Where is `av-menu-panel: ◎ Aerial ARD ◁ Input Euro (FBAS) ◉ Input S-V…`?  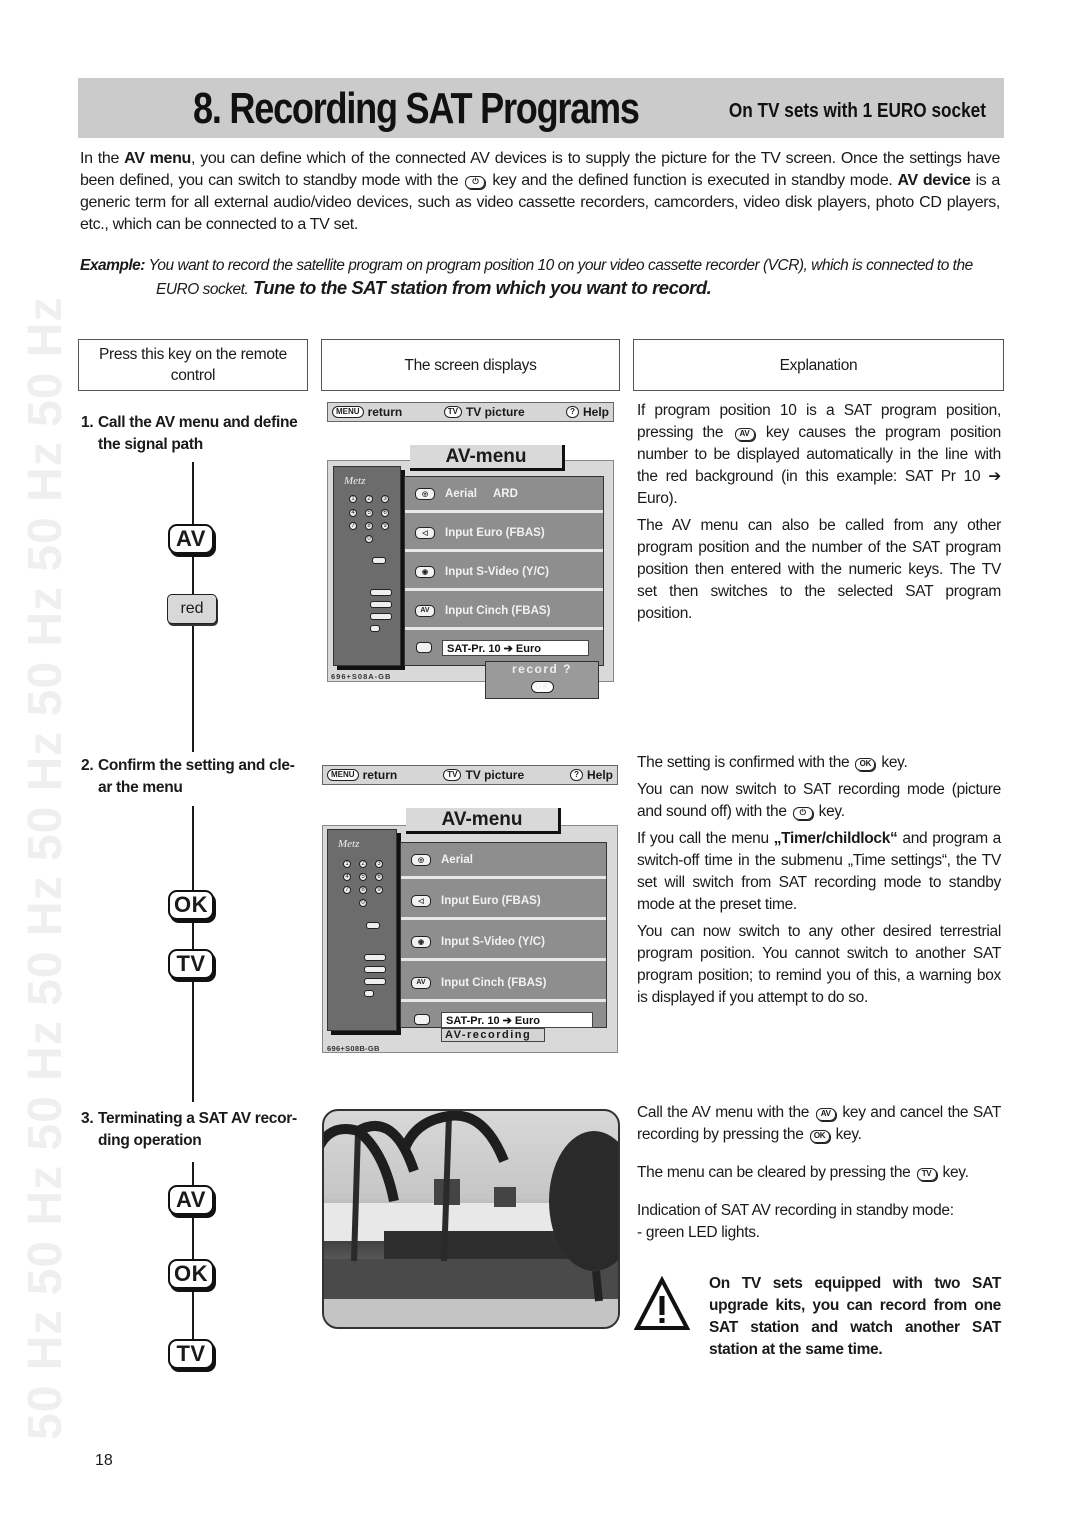 av-menu-panel: ◎ Aerial ARD ◁ Input Euro (FBAS) ◉ Input S-V… is located at coordinates (504, 571).